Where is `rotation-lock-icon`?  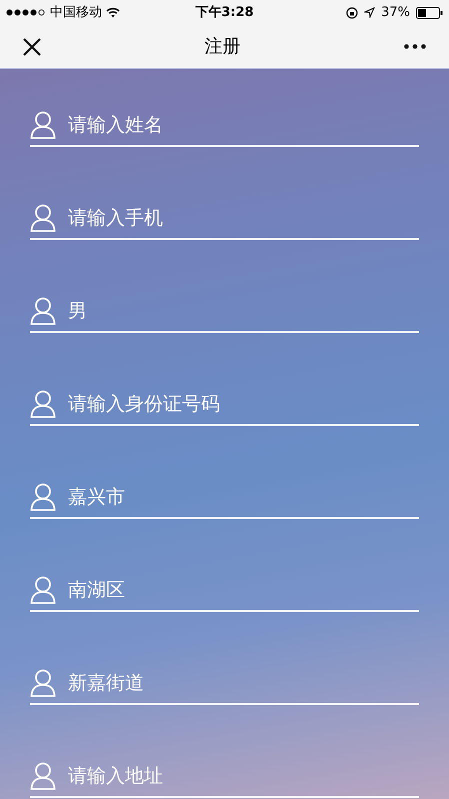 rotation-lock-icon is located at coordinates (352, 12).